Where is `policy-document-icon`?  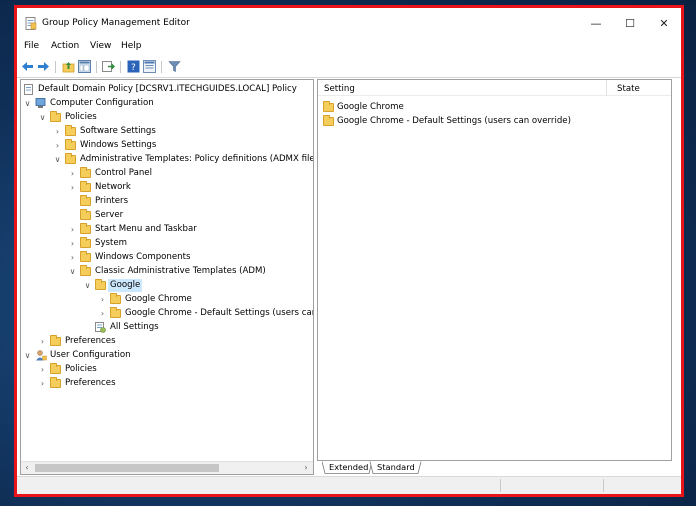
policy-document-icon is located at coordinates (28, 89).